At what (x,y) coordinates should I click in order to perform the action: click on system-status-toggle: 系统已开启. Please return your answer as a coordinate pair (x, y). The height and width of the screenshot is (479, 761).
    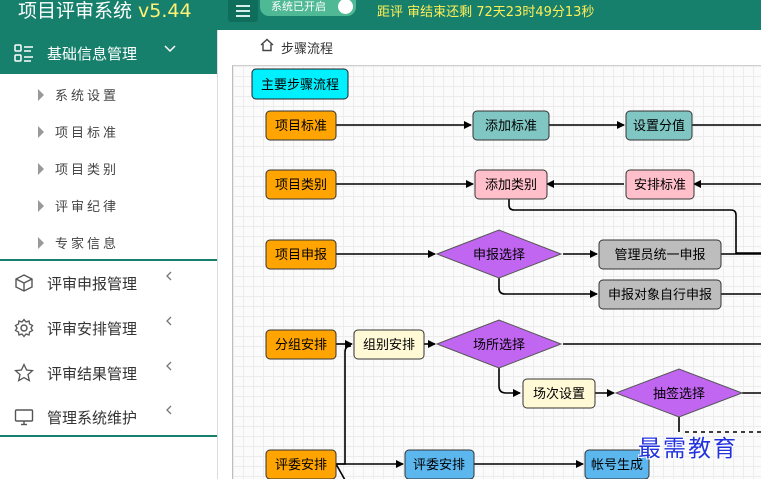
    Looking at the image, I should click on (308, 8).